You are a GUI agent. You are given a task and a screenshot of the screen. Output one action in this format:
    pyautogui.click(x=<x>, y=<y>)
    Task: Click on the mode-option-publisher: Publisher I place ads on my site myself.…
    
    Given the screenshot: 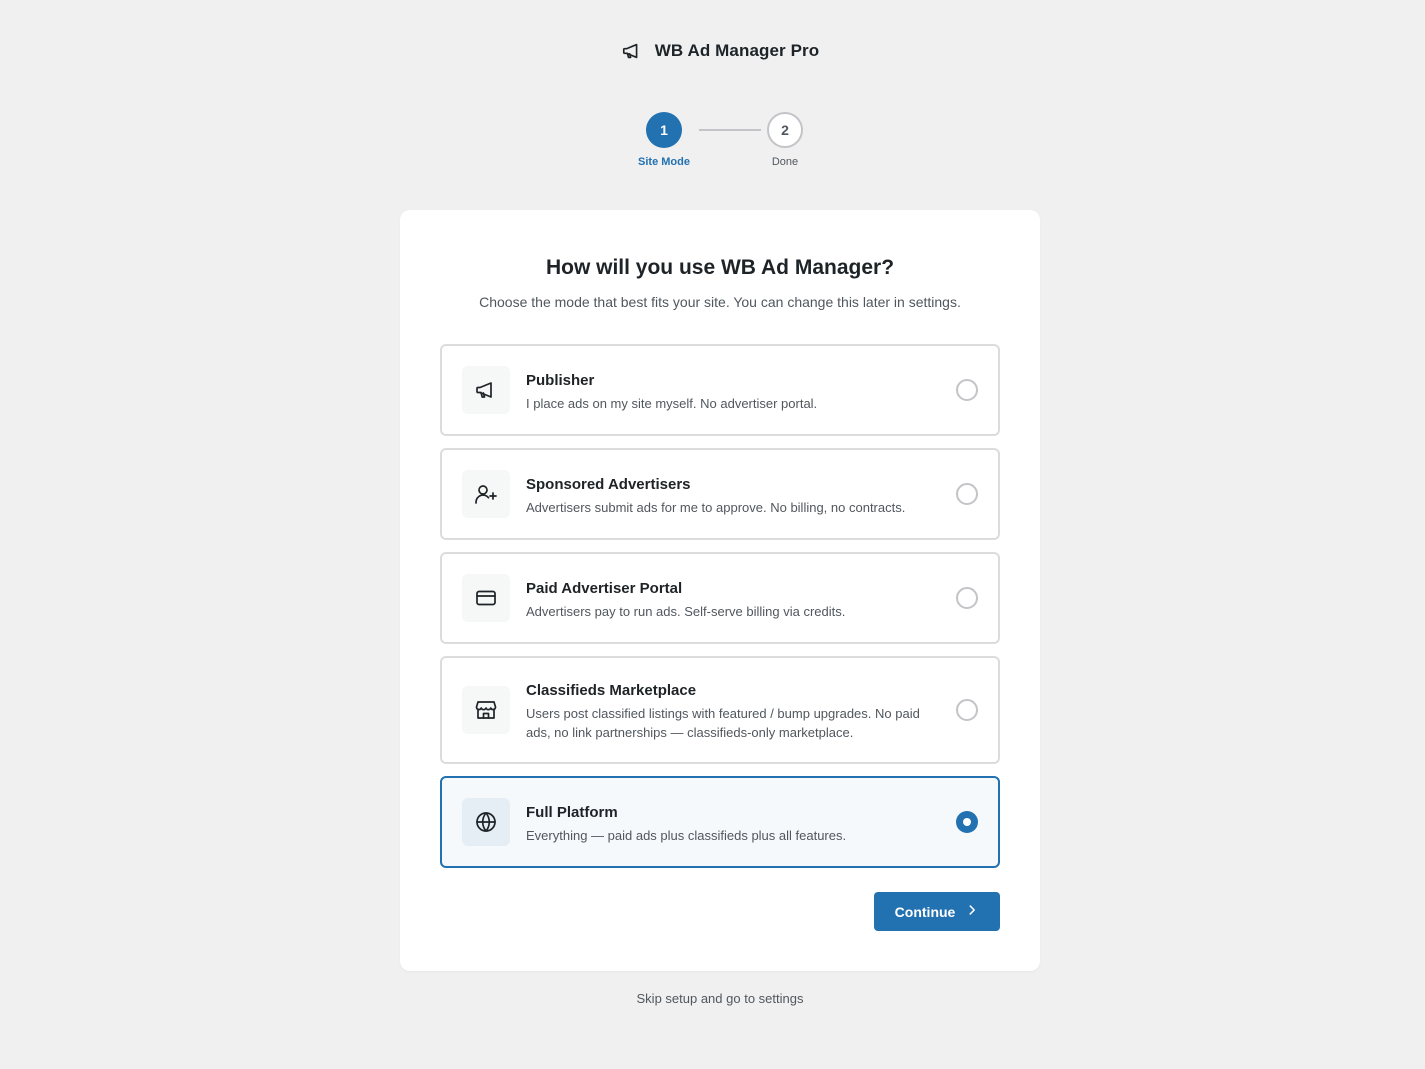 What is the action you would take?
    pyautogui.click(x=720, y=390)
    